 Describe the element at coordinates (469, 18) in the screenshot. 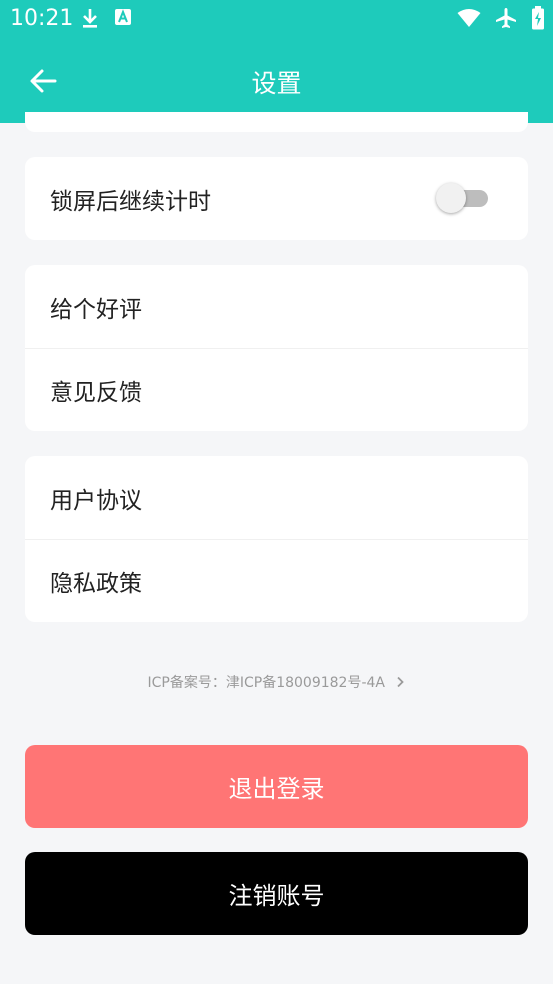

I see `wifi-icon` at that location.